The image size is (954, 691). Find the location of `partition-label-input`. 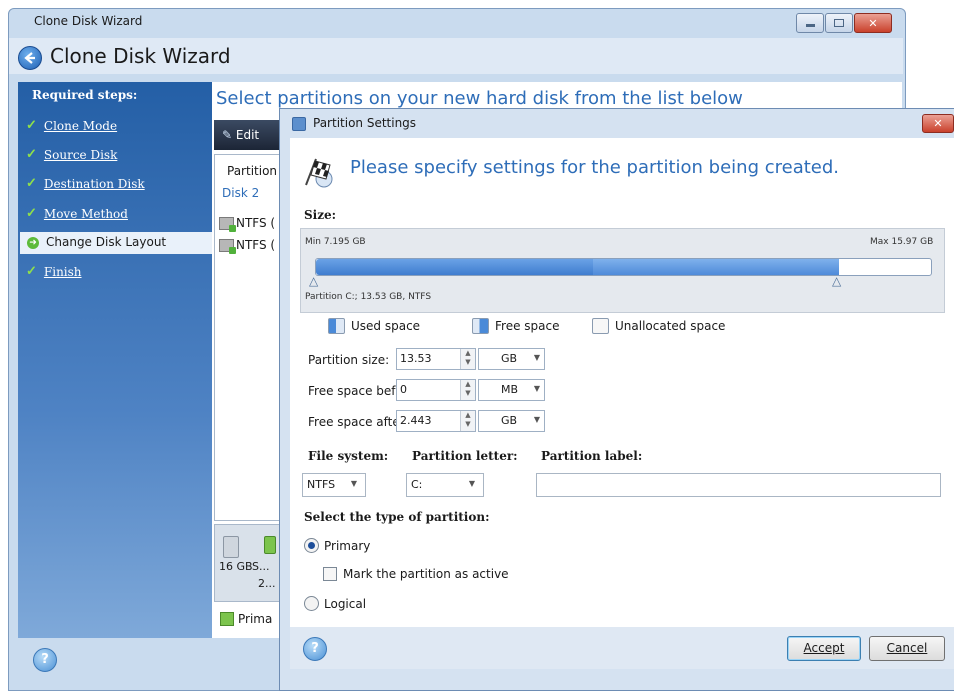

partition-label-input is located at coordinates (738, 485).